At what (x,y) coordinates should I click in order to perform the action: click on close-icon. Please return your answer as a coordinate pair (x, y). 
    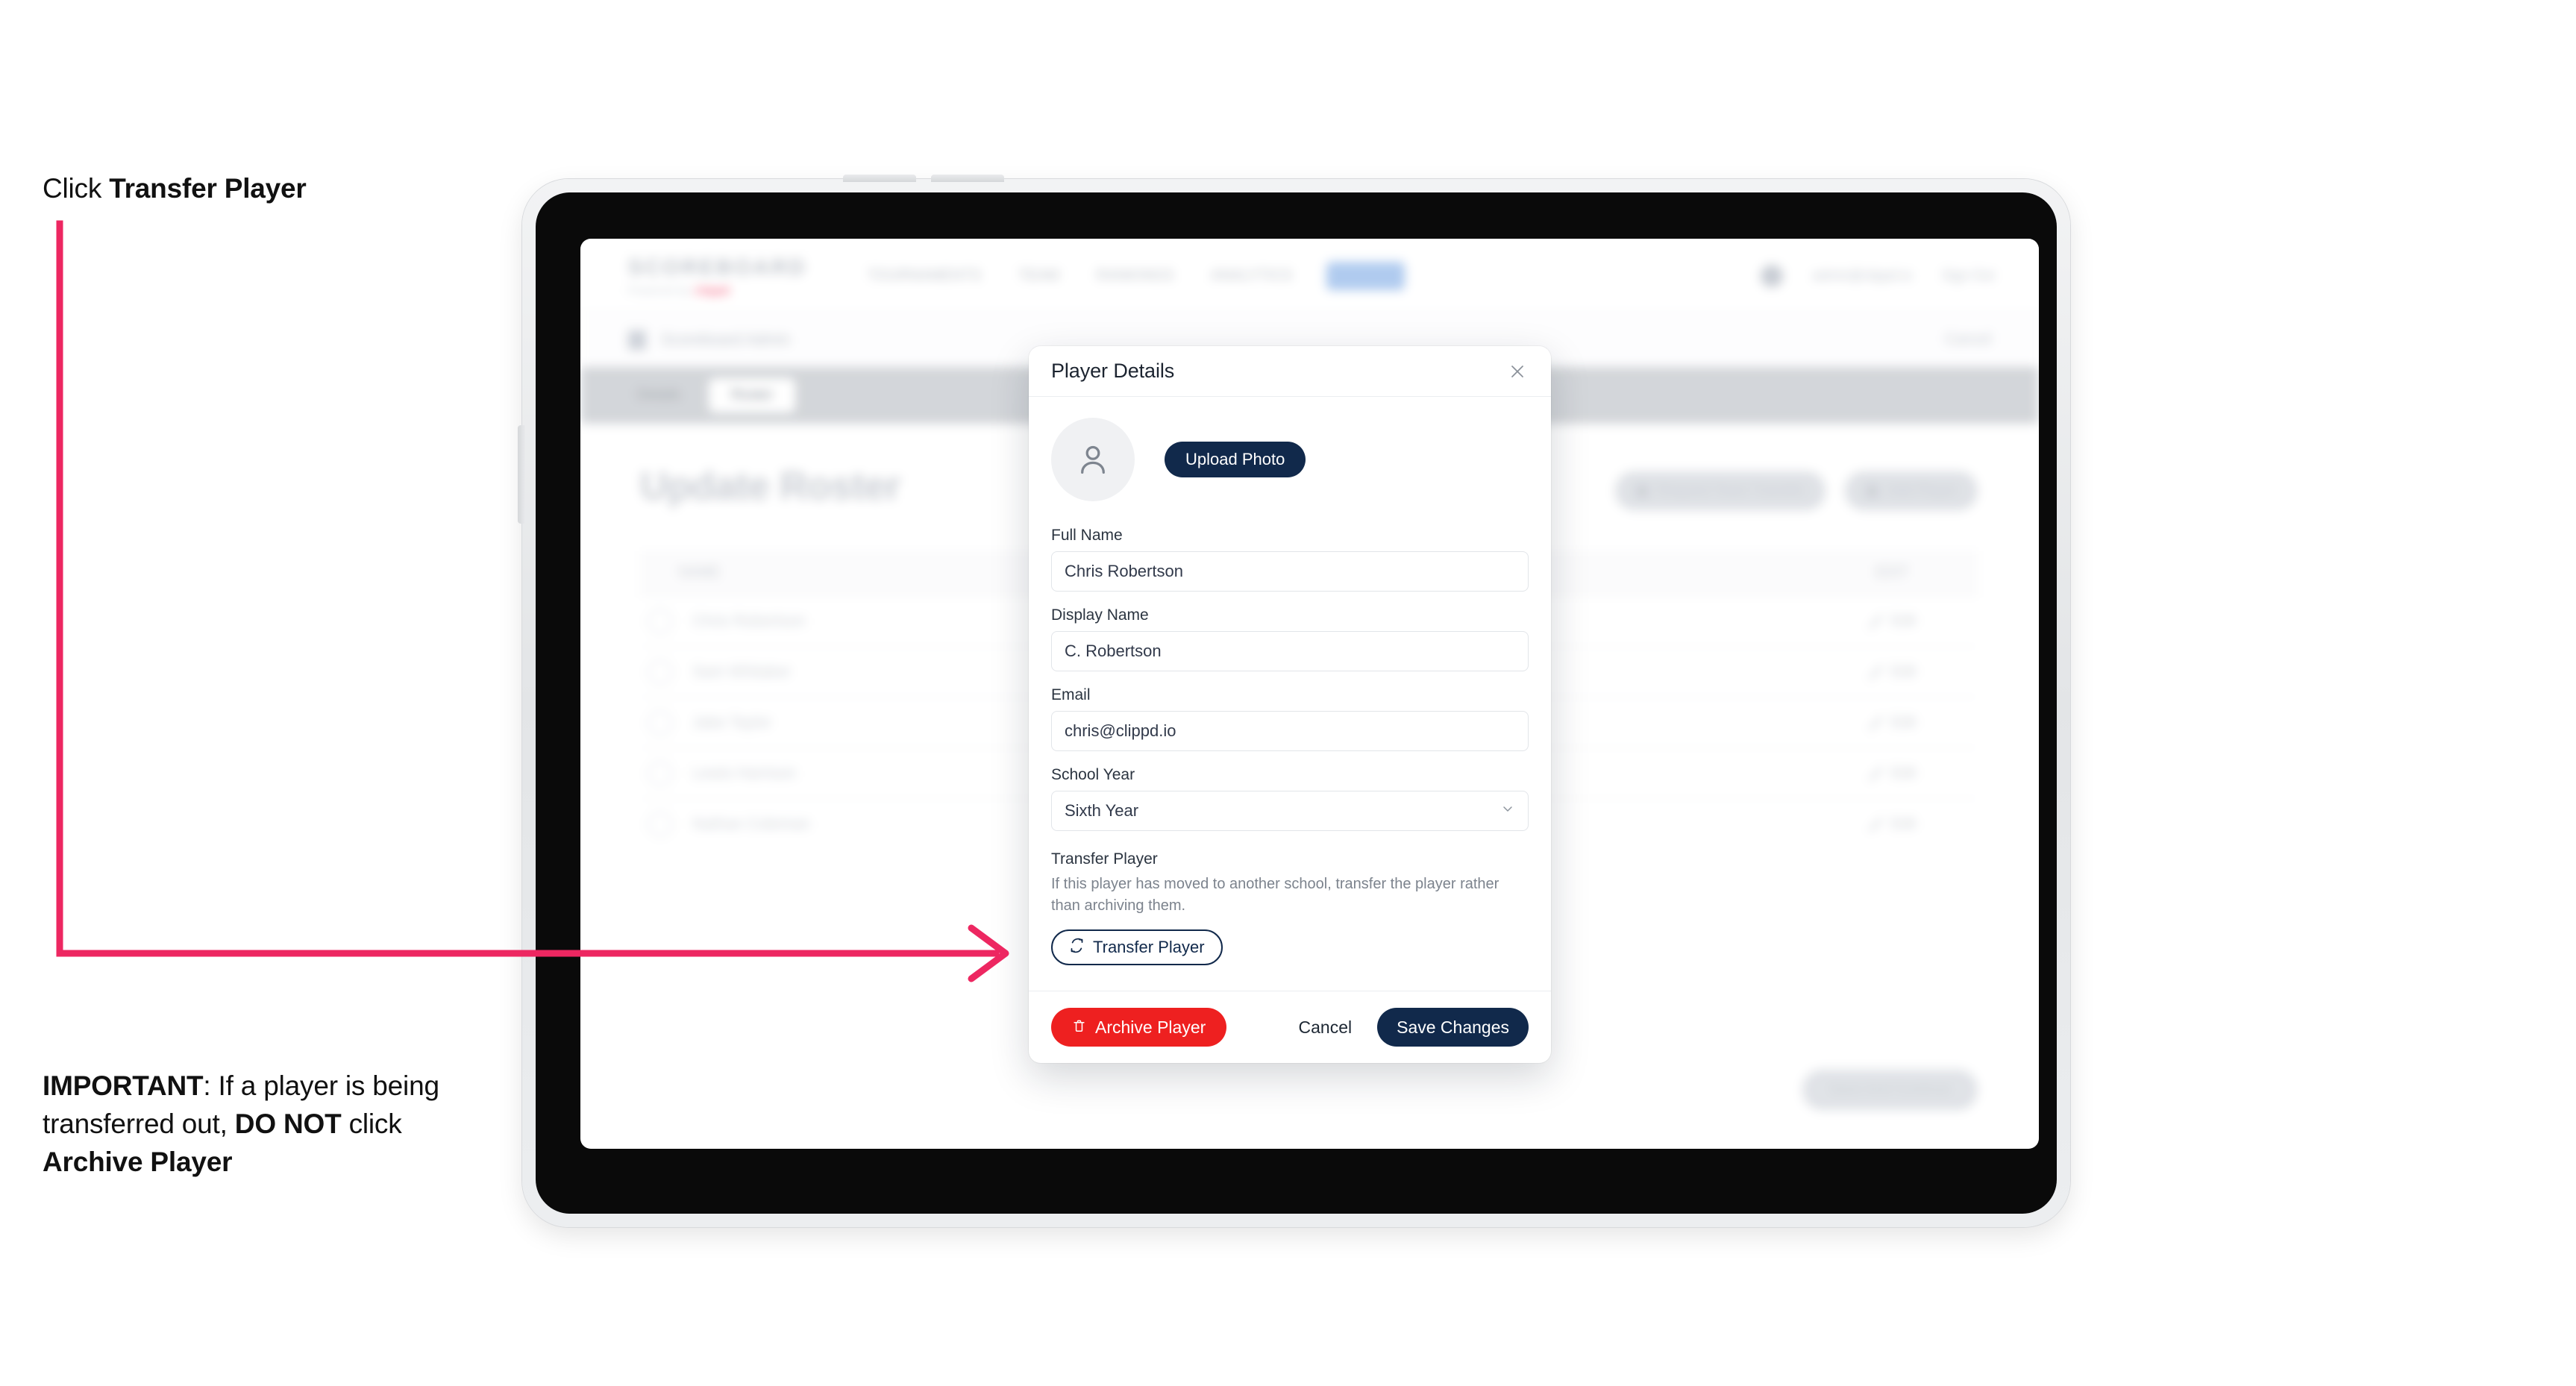
    Looking at the image, I should click on (1517, 371).